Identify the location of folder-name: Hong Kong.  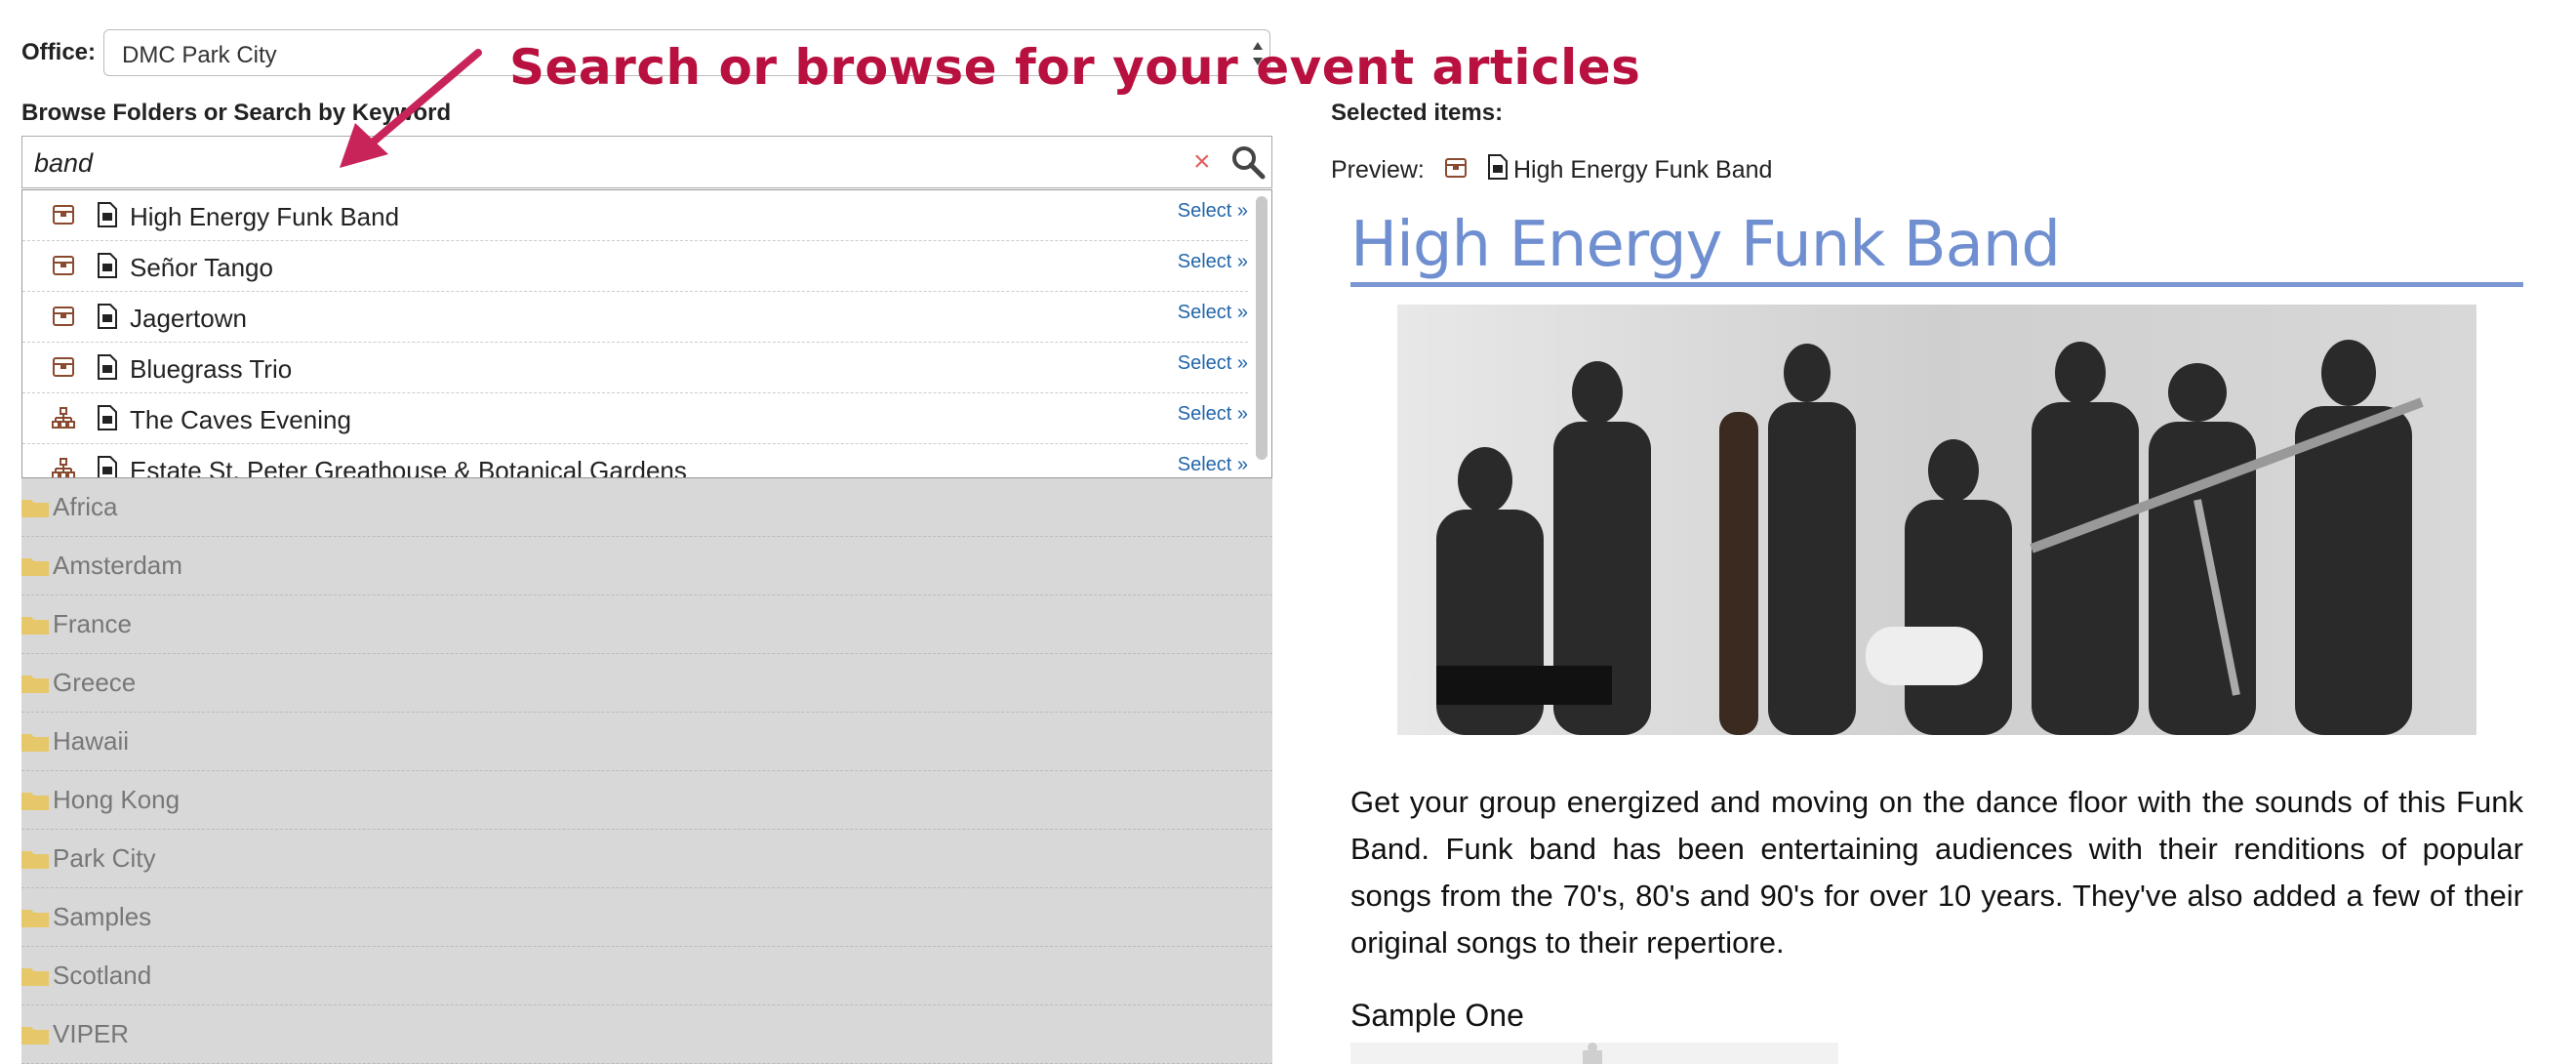
(117, 799).